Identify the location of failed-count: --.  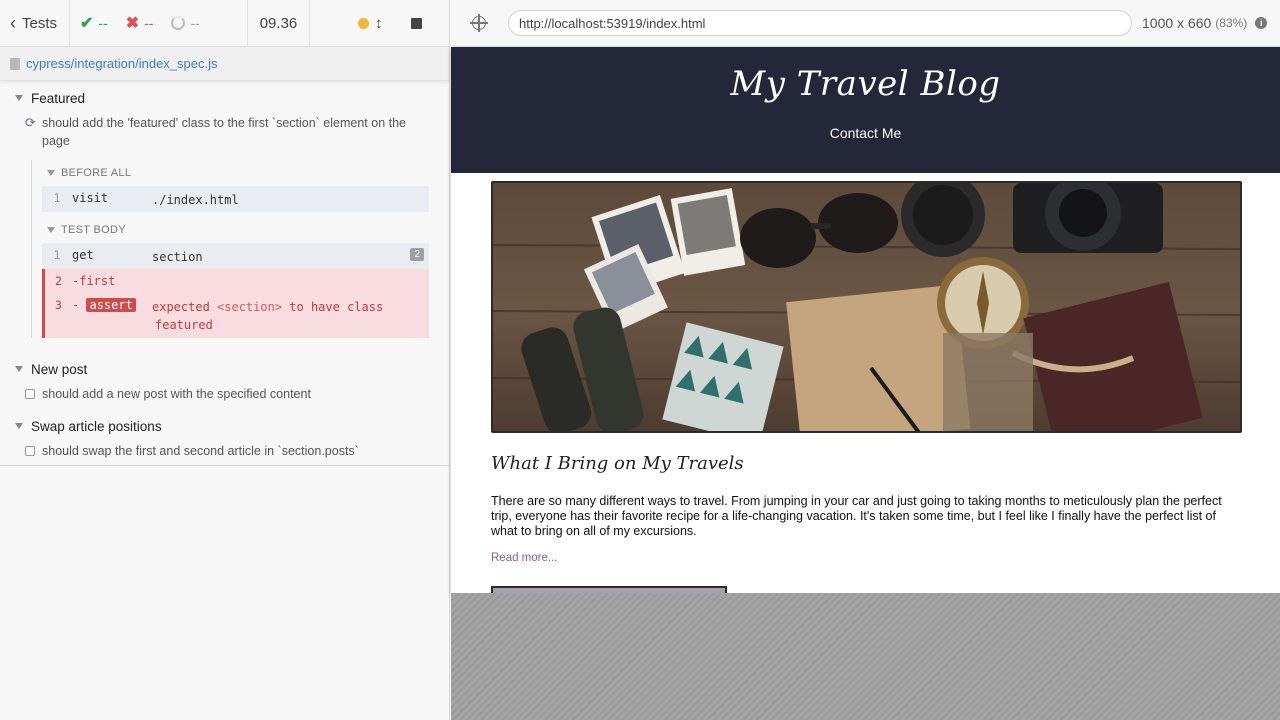
(149, 23).